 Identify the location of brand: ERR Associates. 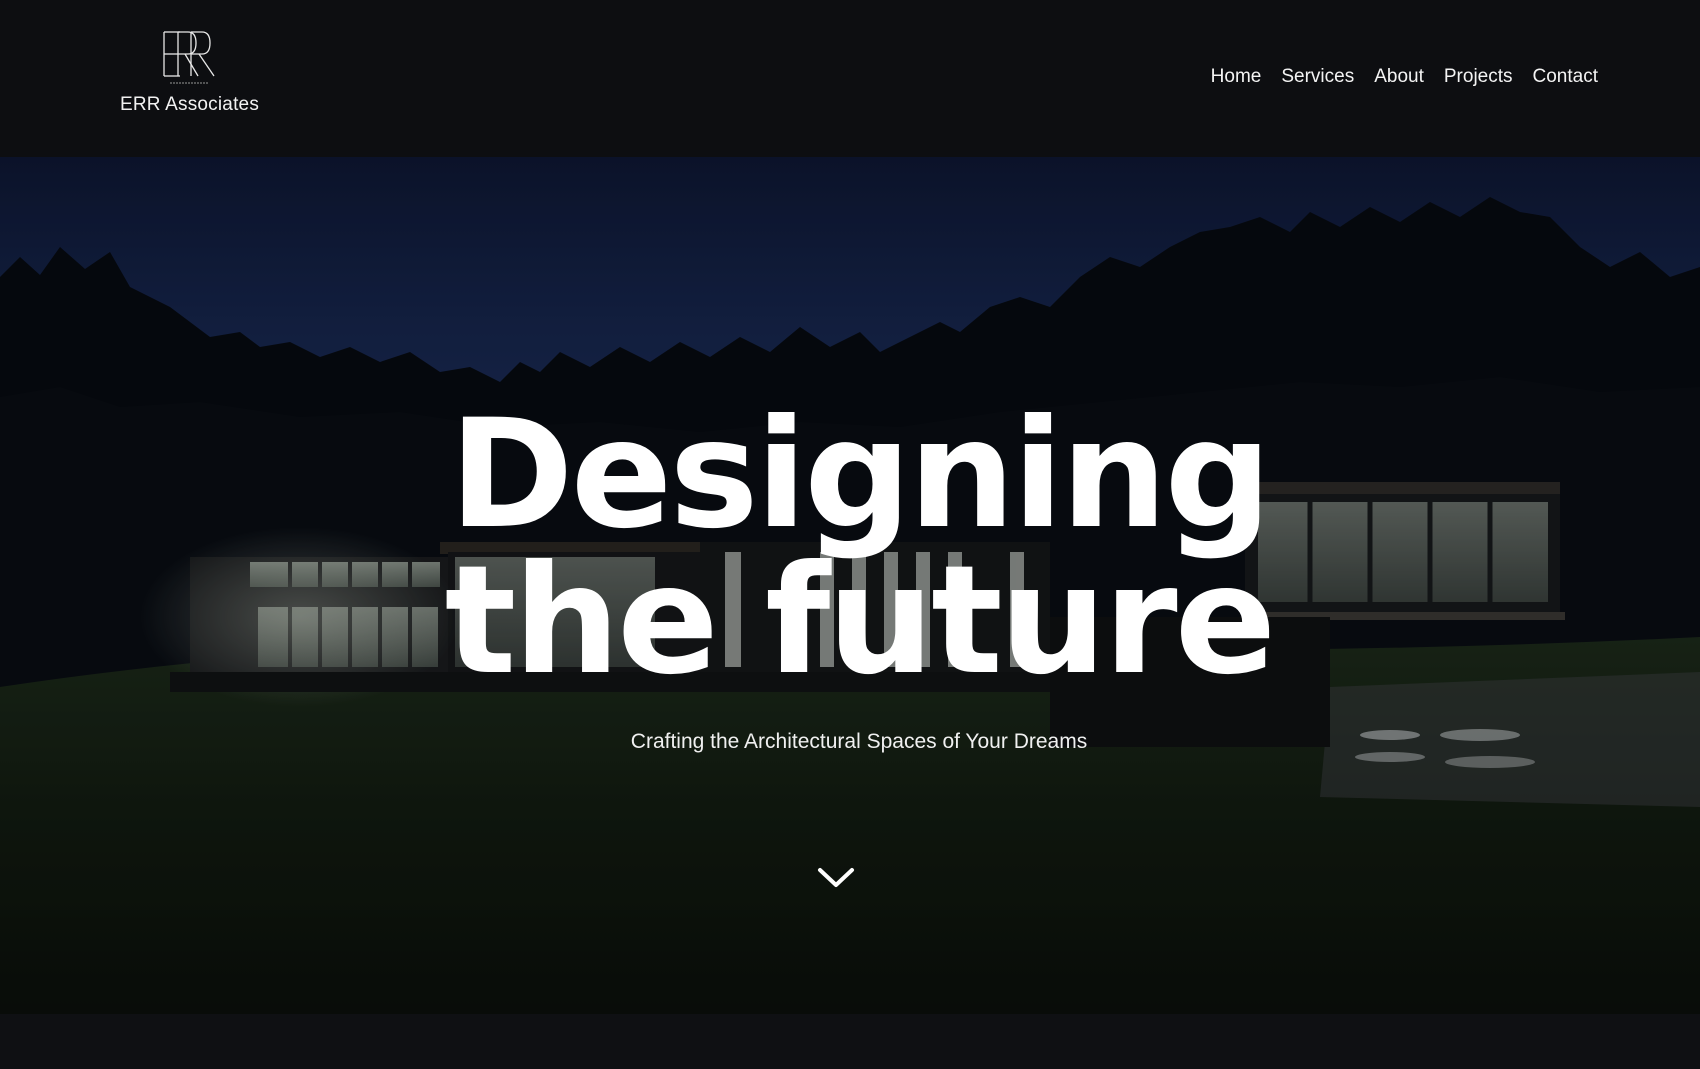
(190, 71).